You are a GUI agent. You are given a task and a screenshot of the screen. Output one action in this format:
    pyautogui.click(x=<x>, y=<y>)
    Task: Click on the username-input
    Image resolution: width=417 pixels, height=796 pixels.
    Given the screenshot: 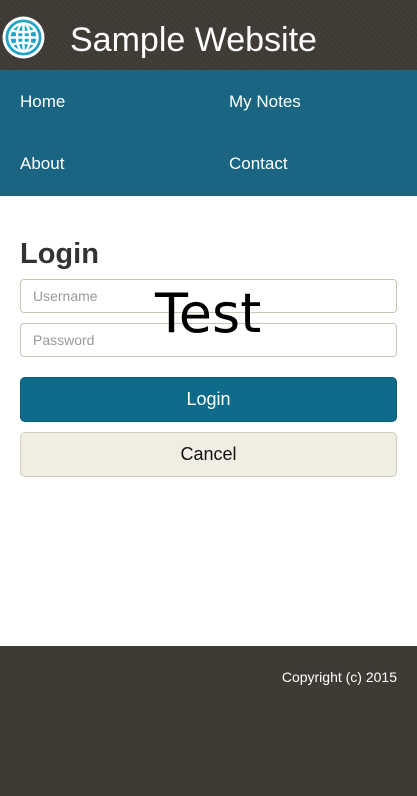 What is the action you would take?
    pyautogui.click(x=208, y=296)
    